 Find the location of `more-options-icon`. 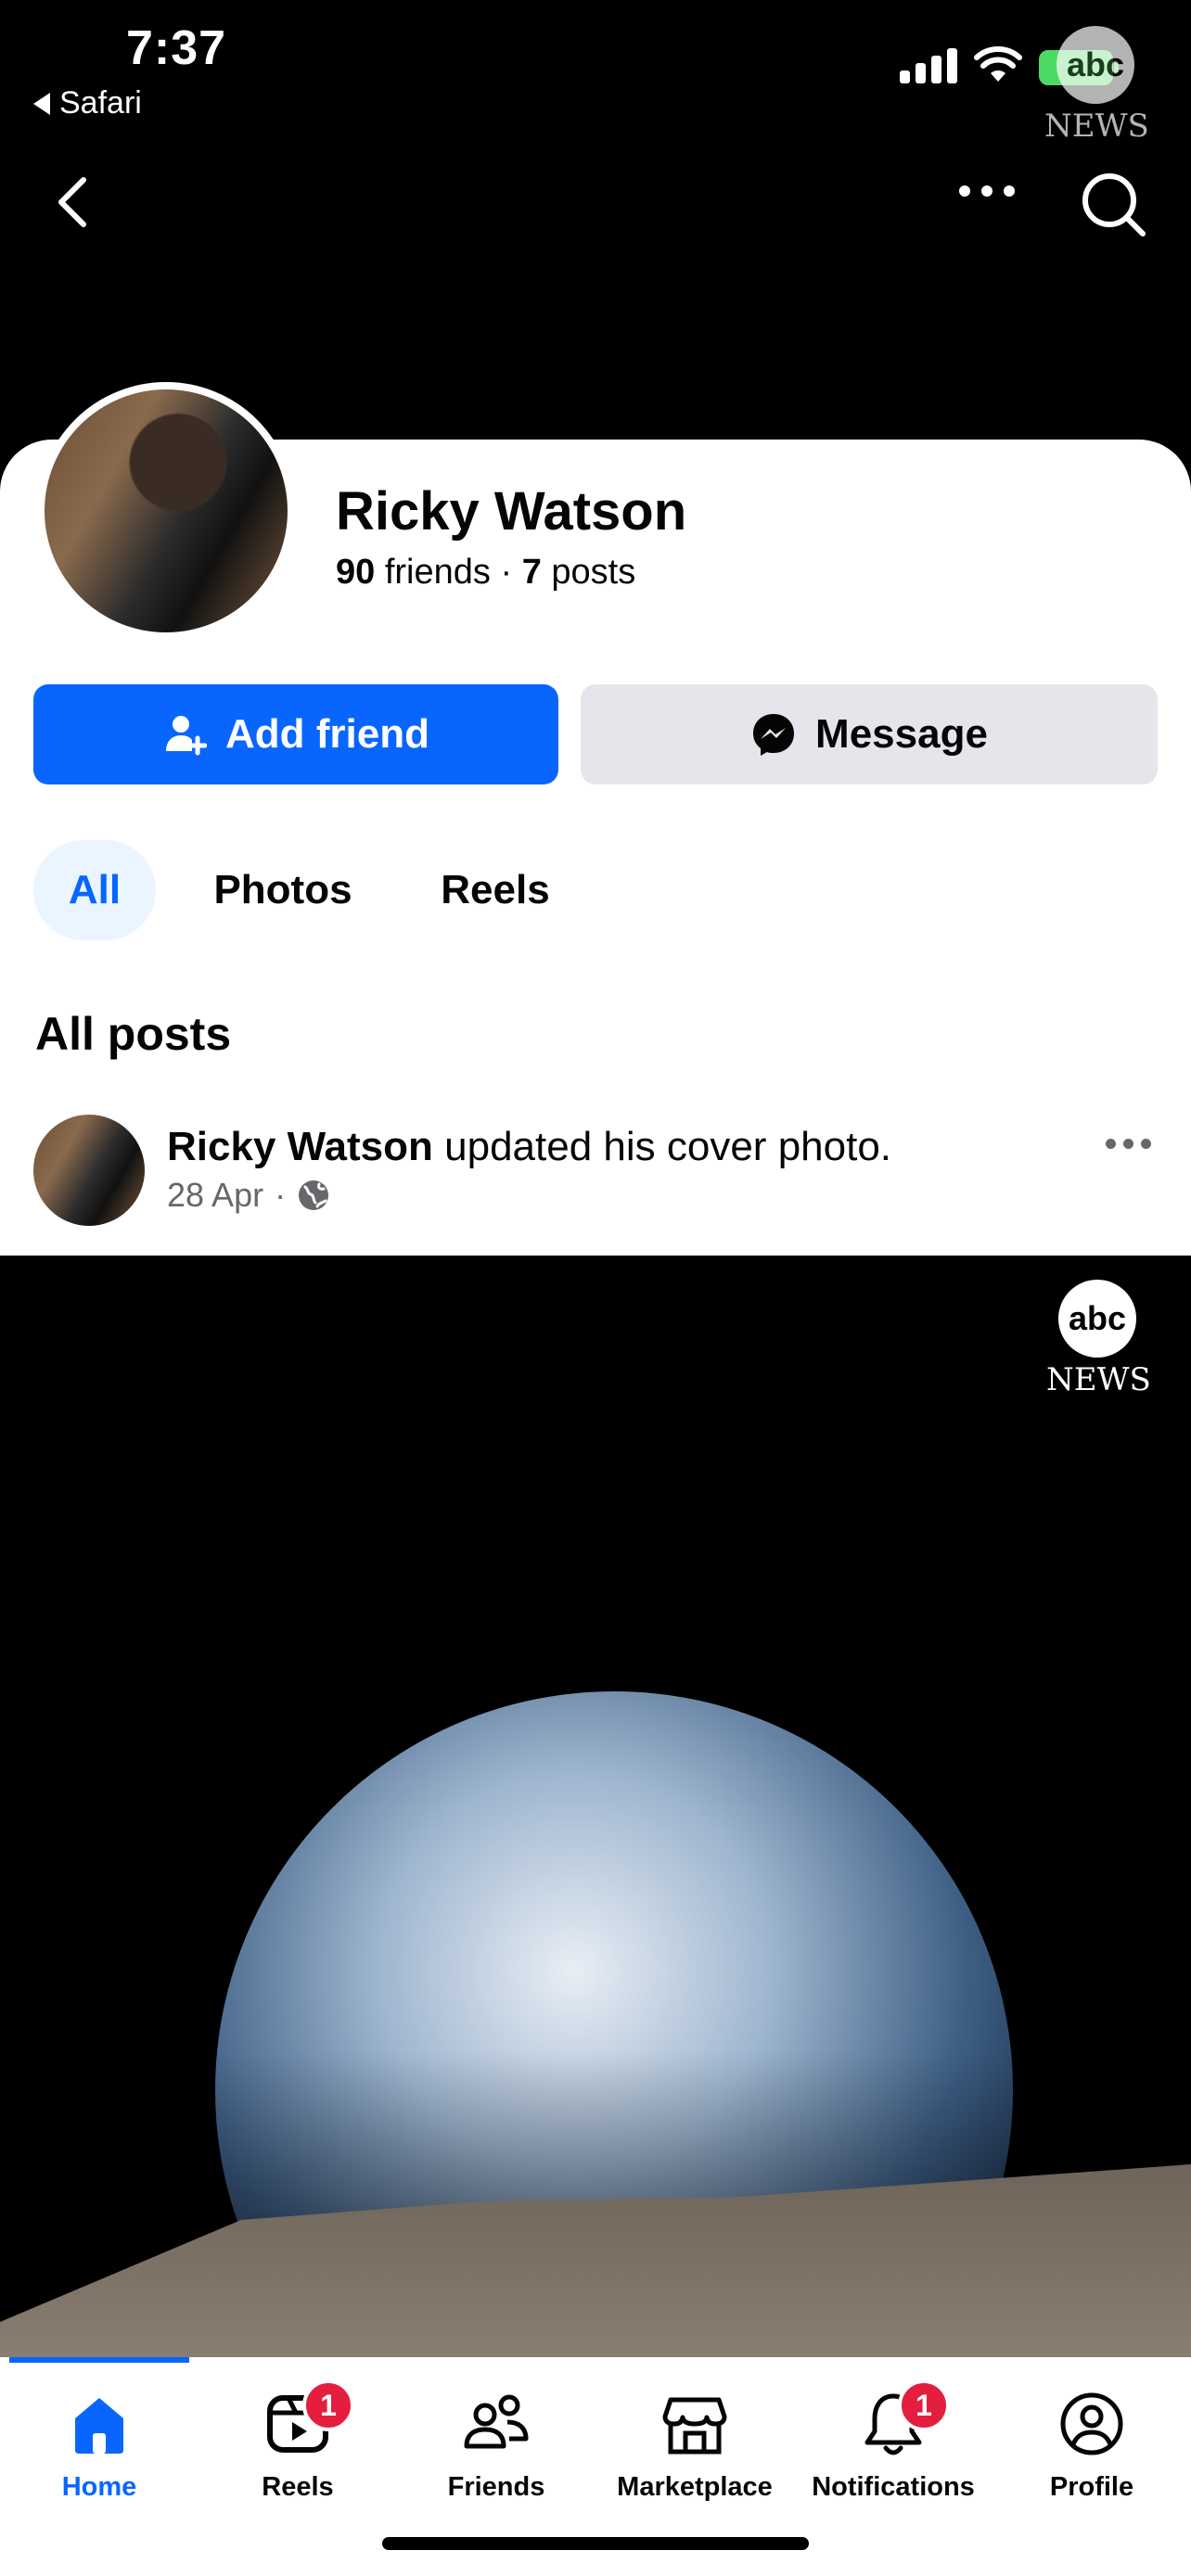

more-options-icon is located at coordinates (987, 191).